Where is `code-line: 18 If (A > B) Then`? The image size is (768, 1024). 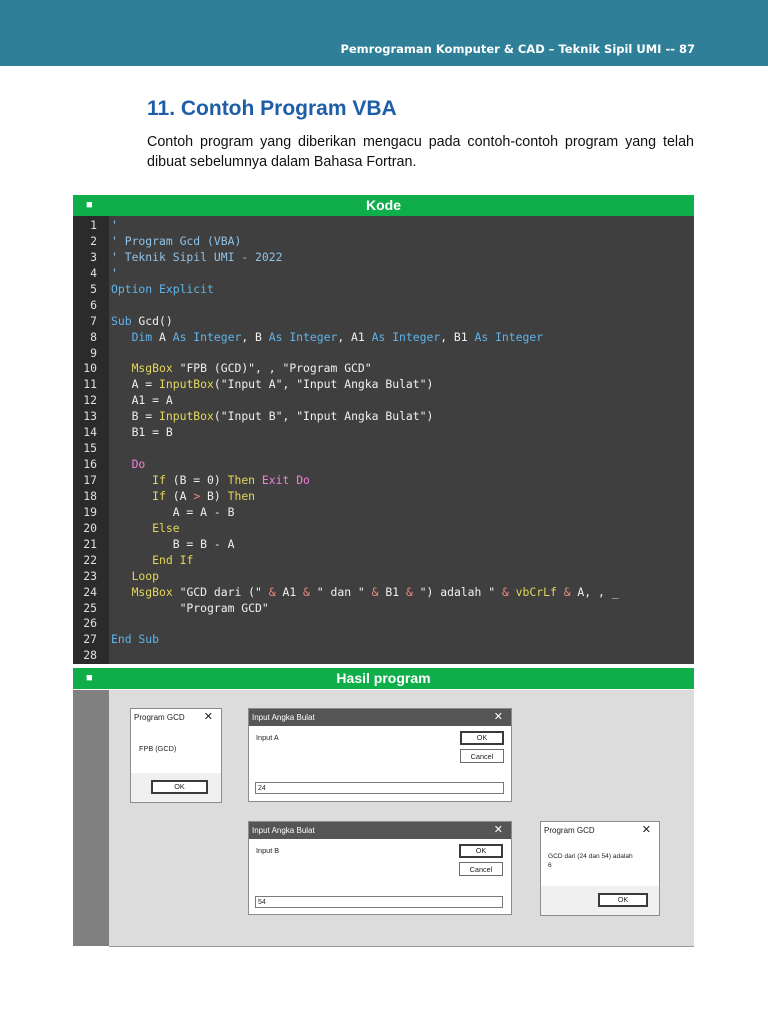 code-line: 18 If (A > B) Then is located at coordinates (383, 497).